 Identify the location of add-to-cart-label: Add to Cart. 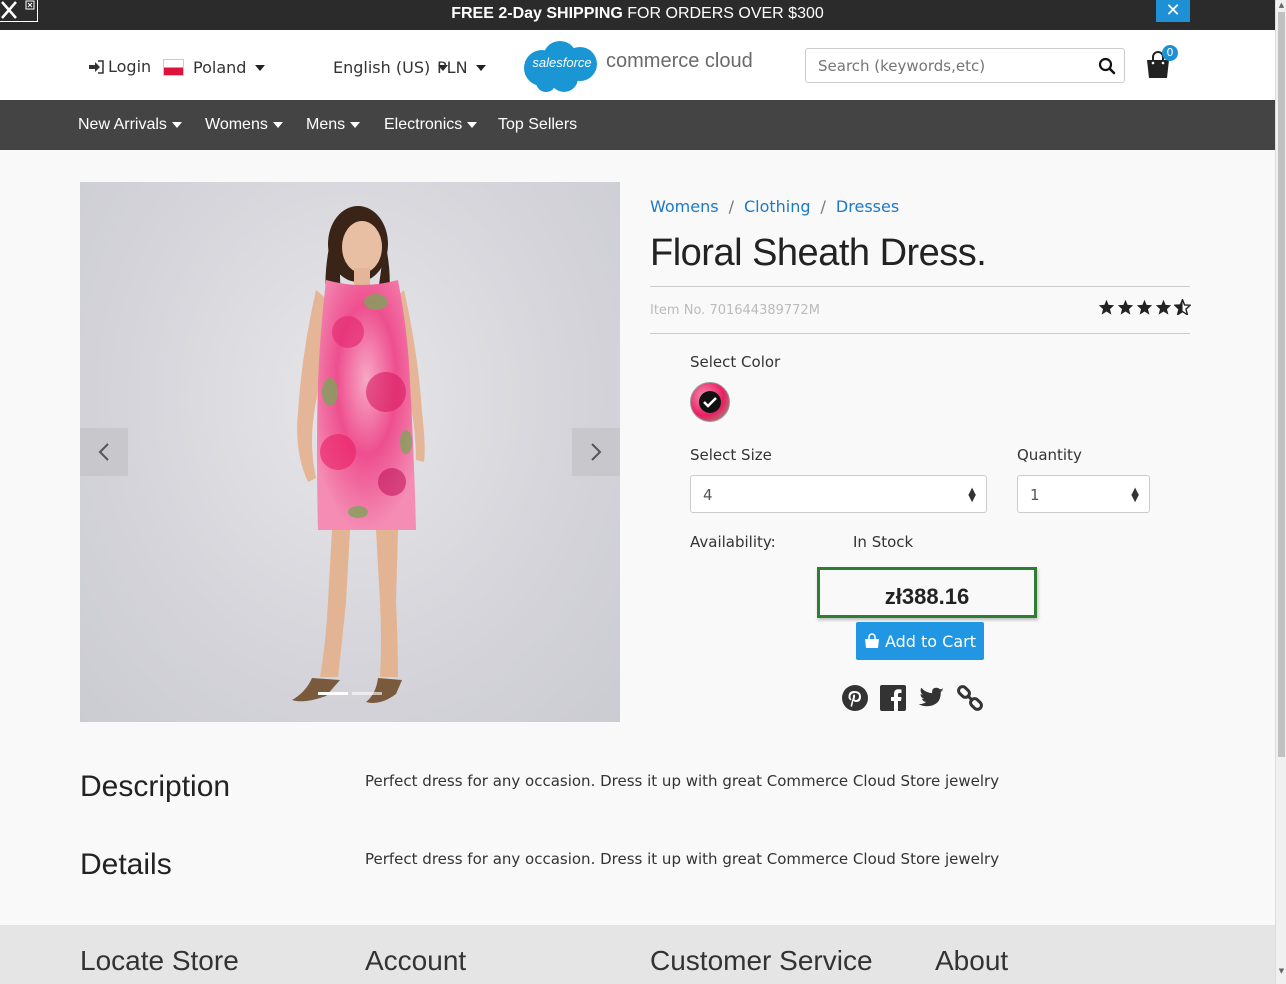
(930, 641).